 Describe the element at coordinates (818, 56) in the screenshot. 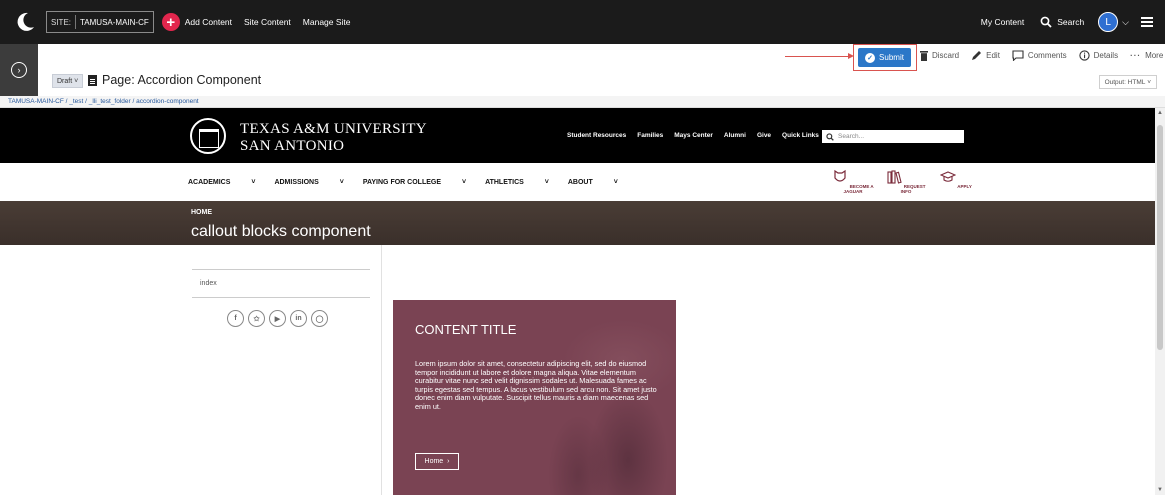

I see `annotation-arrow` at that location.